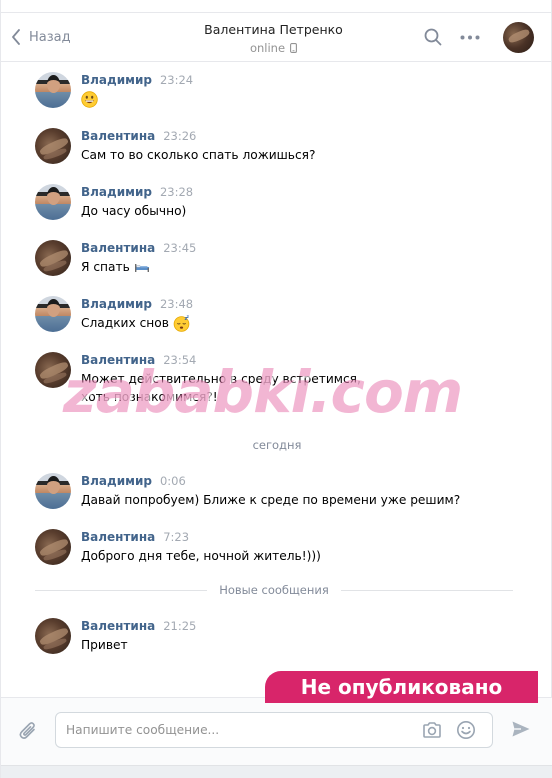  What do you see at coordinates (521, 729) in the screenshot?
I see `send-icon` at bounding box center [521, 729].